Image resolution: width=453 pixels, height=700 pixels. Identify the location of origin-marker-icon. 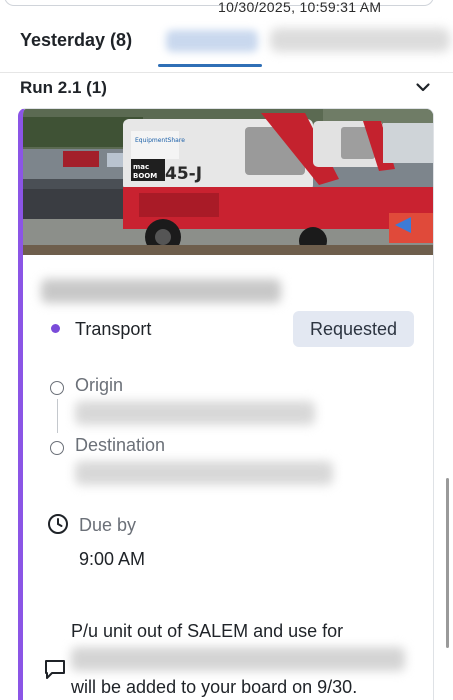
(57, 388).